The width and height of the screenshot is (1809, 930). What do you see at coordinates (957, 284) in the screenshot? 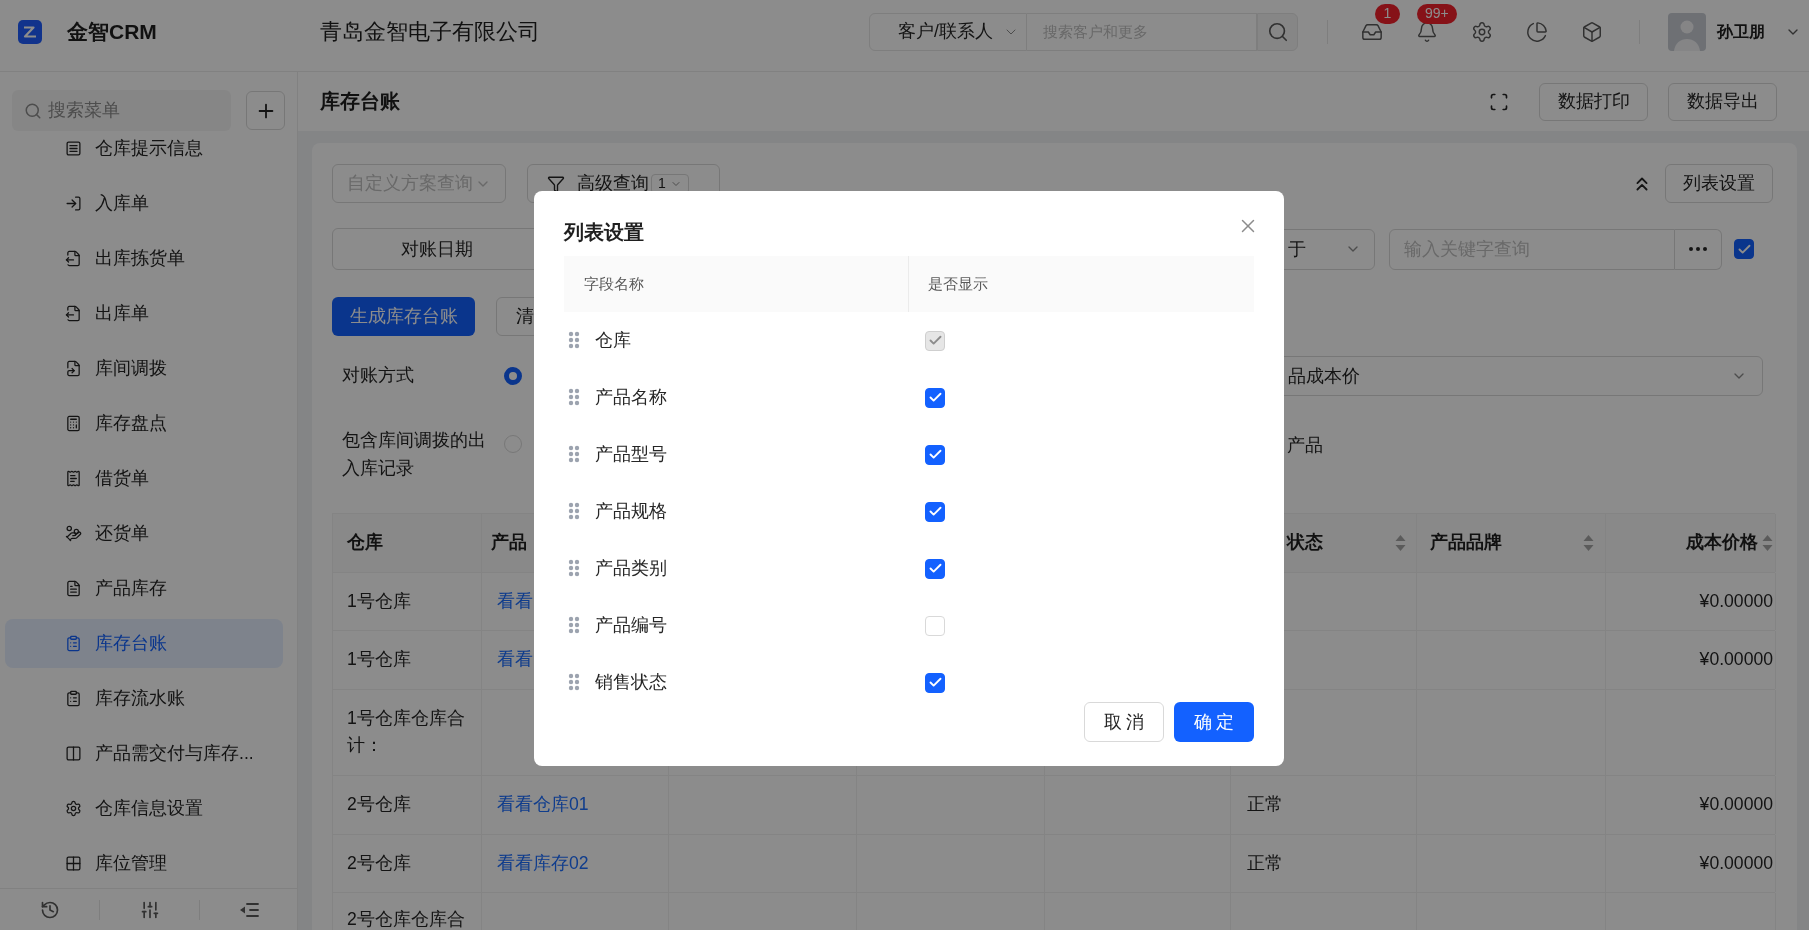
I see `column-header: 是否显示` at bounding box center [957, 284].